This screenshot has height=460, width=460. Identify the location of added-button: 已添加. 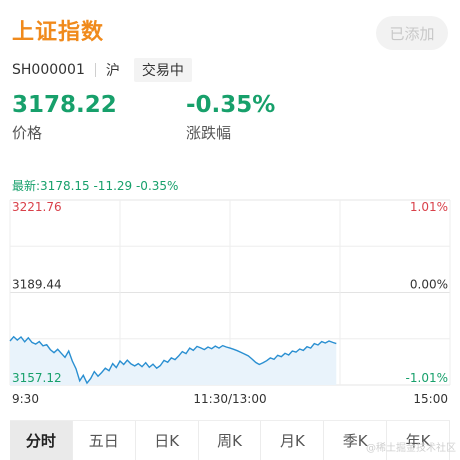
(412, 33).